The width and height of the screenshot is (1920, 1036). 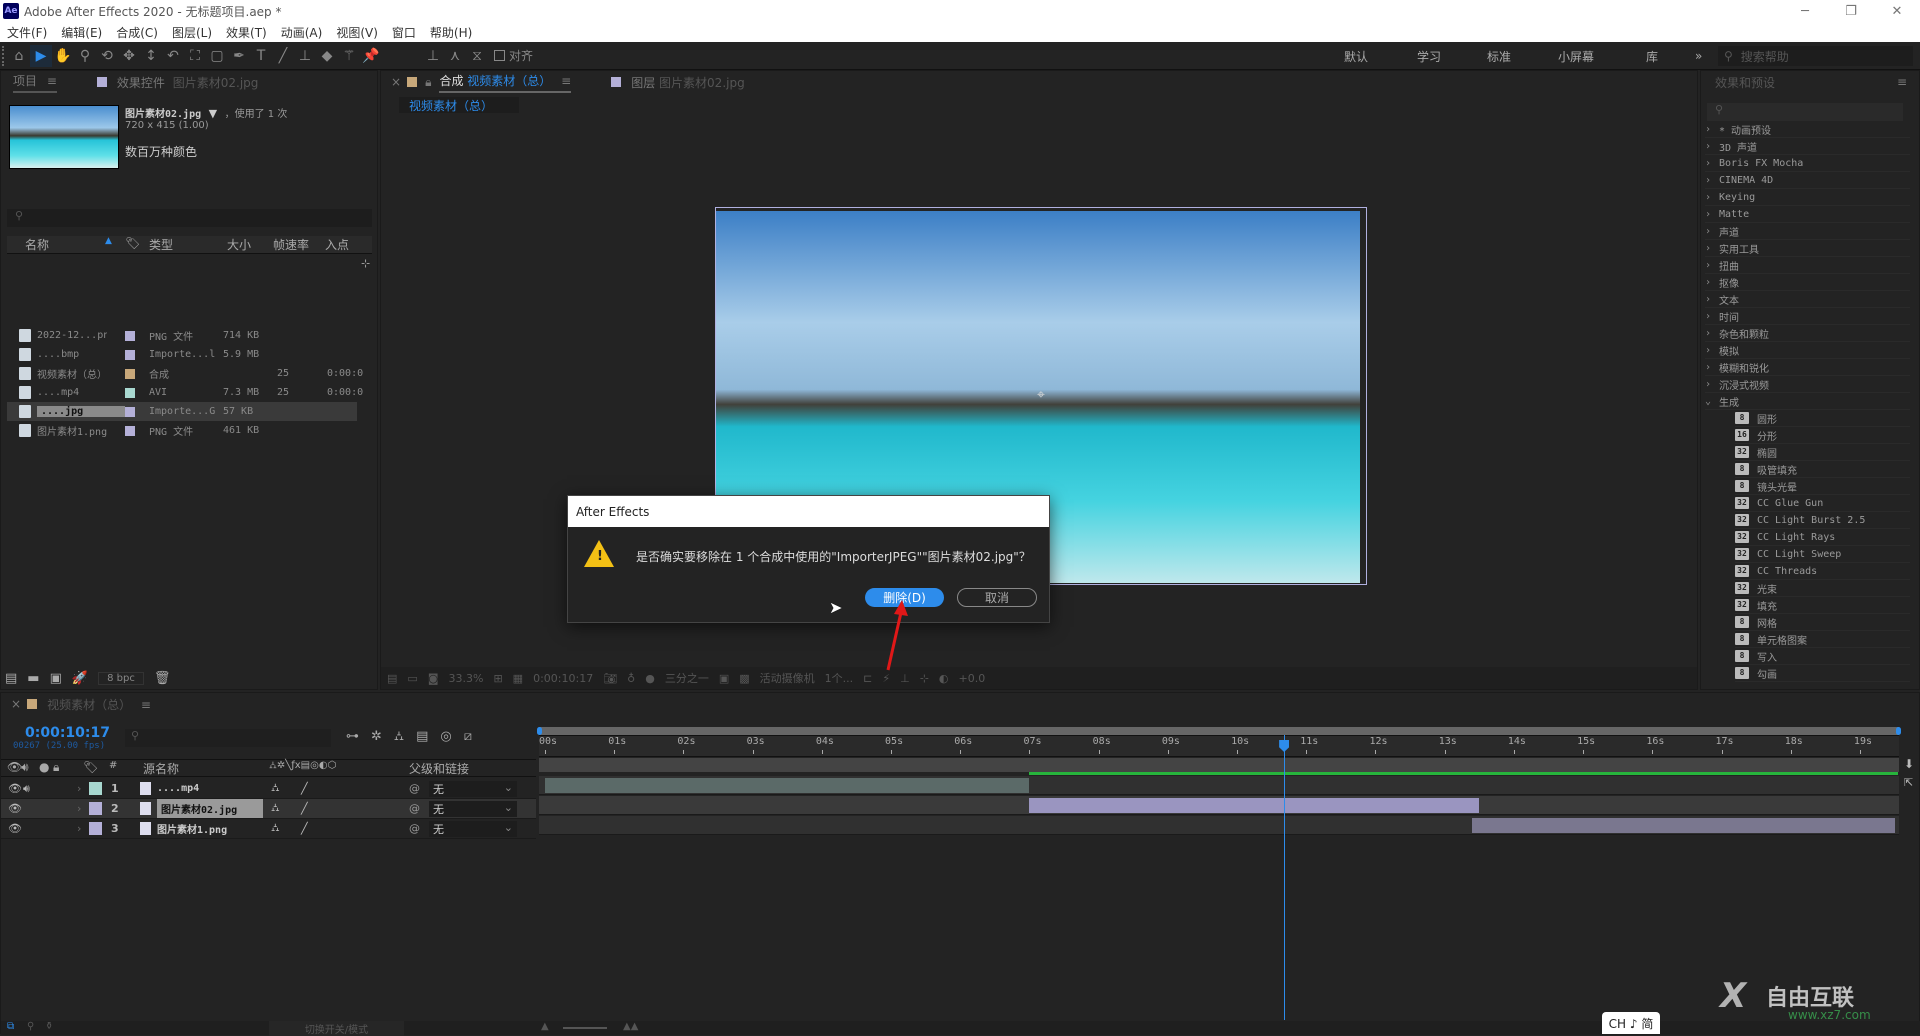 What do you see at coordinates (477, 56) in the screenshot?
I see `view-axis-icon: ⧖` at bounding box center [477, 56].